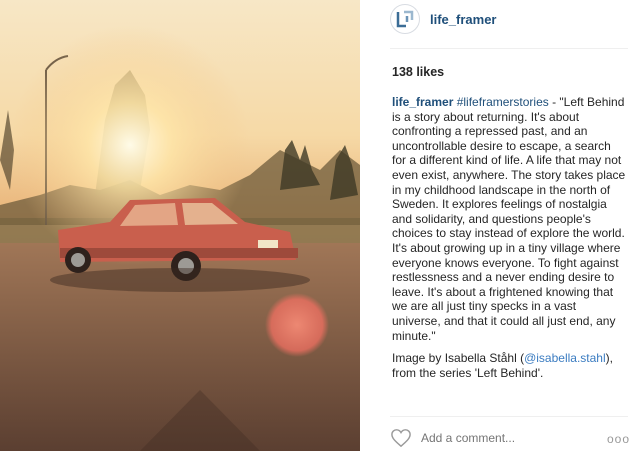 This screenshot has width=640, height=451. What do you see at coordinates (401, 438) in the screenshot?
I see `heart-icon` at bounding box center [401, 438].